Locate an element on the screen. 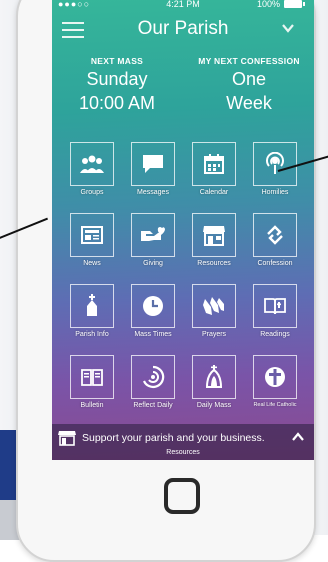 The image size is (328, 562). tile-giving: Giving is located at coordinates (153, 245).